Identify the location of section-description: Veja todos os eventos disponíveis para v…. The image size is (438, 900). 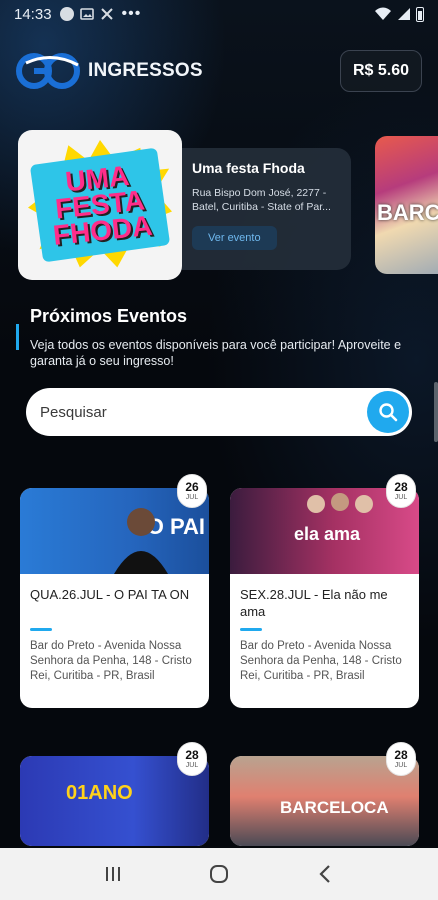
(216, 353).